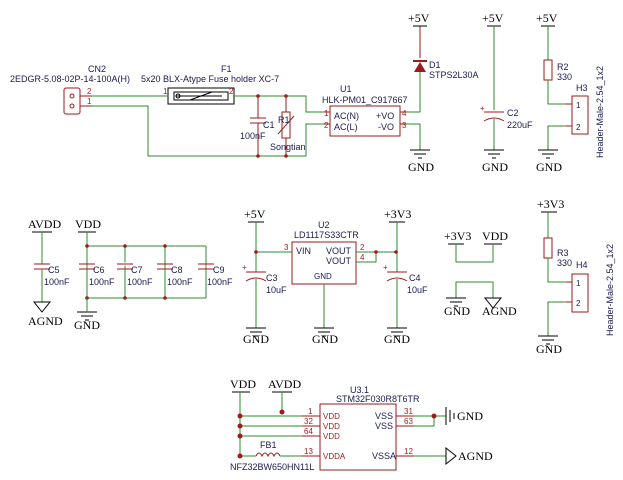 The height and width of the screenshot is (480, 623). What do you see at coordinates (548, 42) in the screenshot?
I see `power-5v-r2` at bounding box center [548, 42].